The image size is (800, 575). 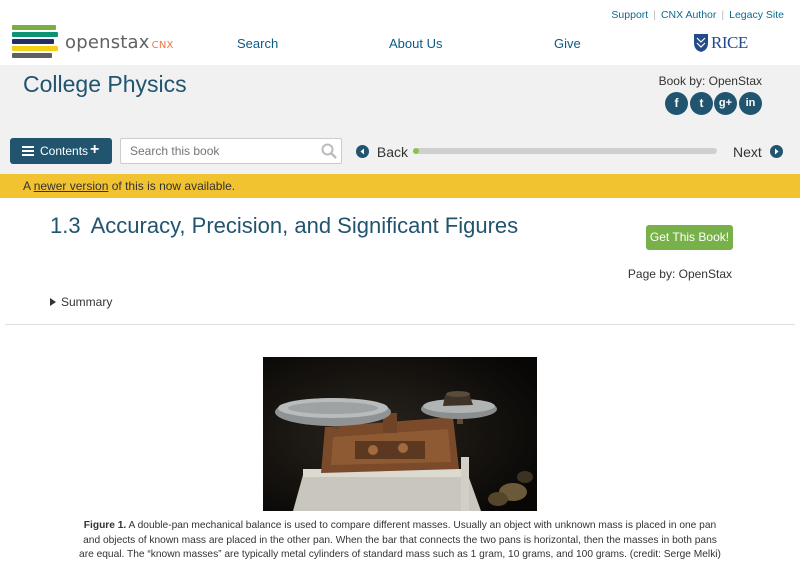 I want to click on summary-toggle: Summary, so click(x=81, y=302).